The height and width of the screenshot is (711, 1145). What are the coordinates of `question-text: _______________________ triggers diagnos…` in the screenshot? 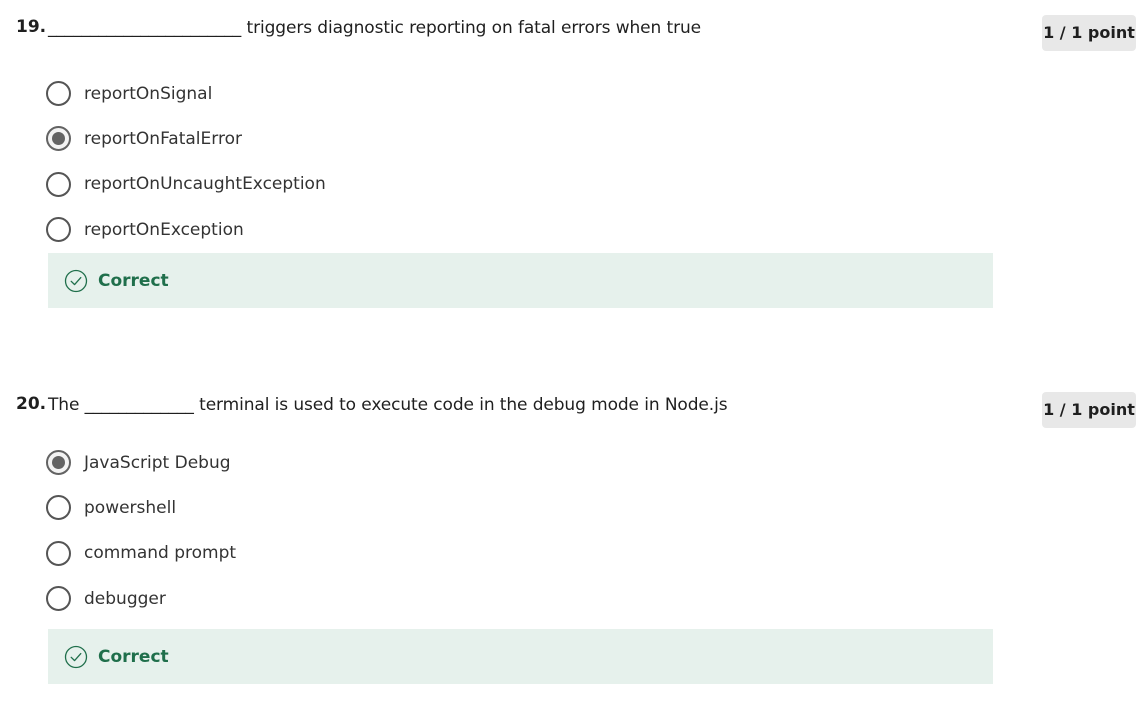 It's located at (374, 28).